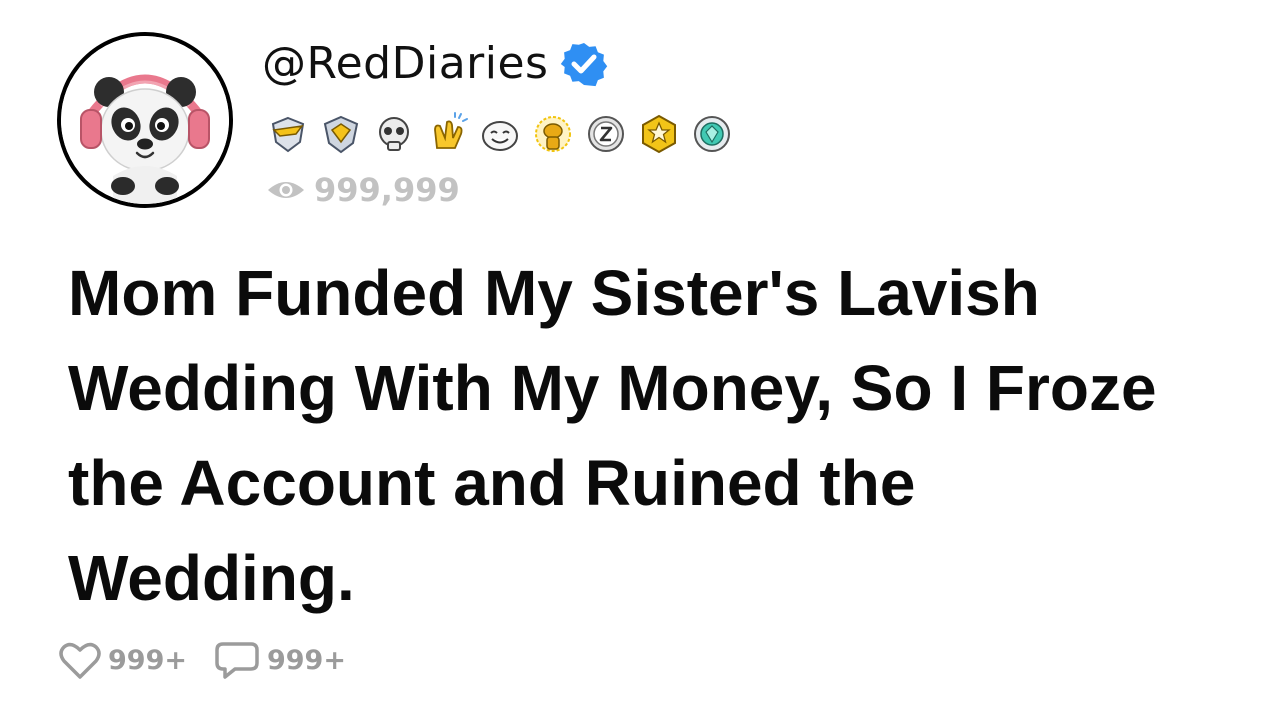  Describe the element at coordinates (288, 134) in the screenshot. I see `shield-wings-badge-icon` at that location.